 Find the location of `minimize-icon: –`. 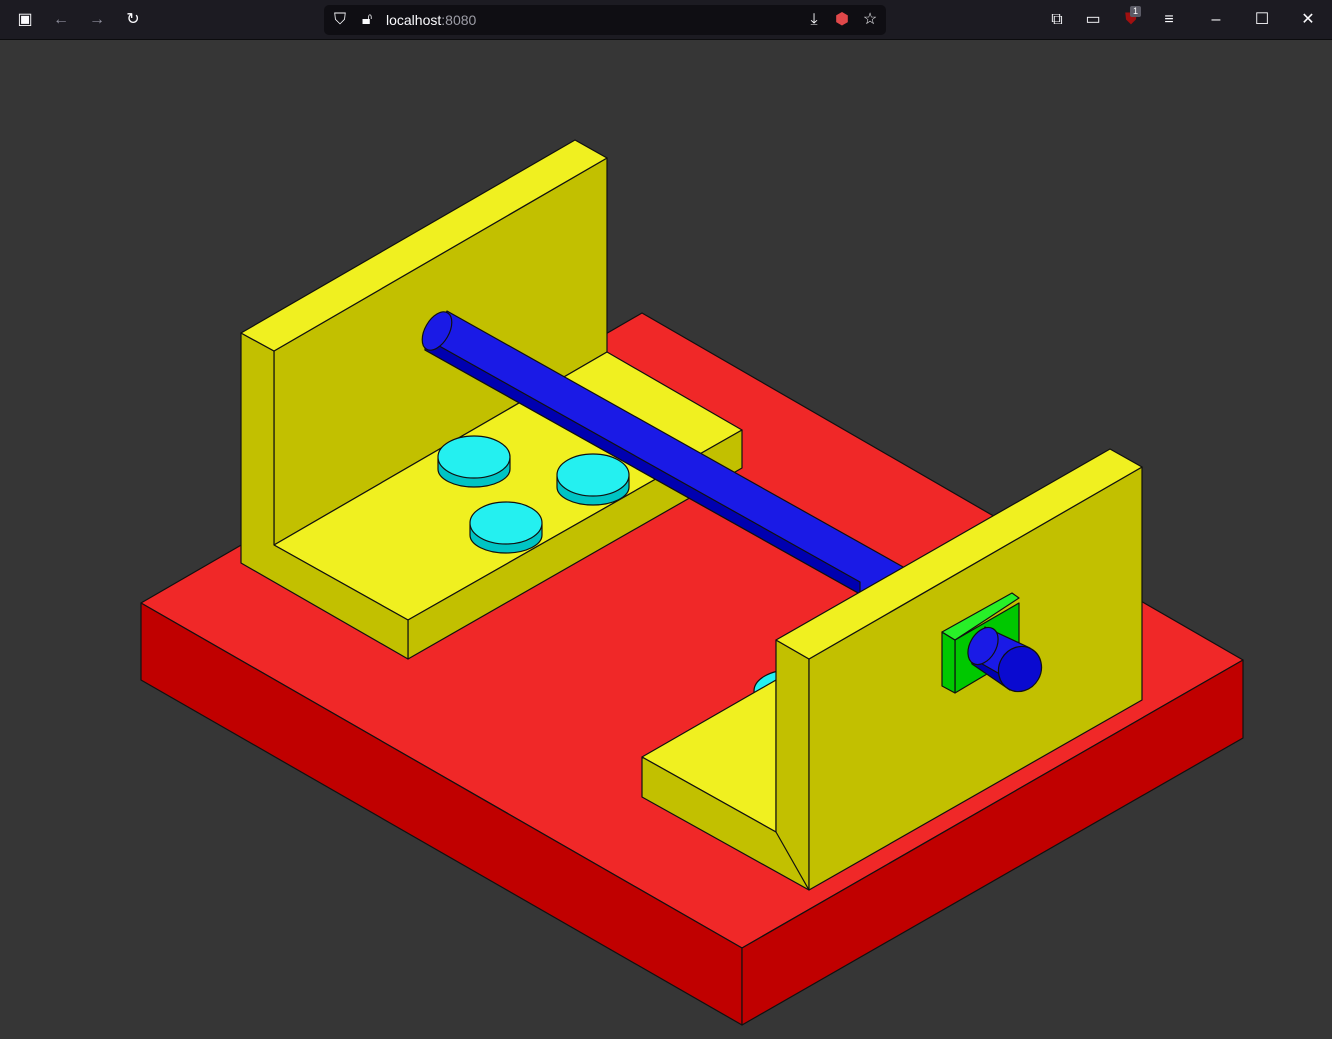

minimize-icon: – is located at coordinates (1216, 20).